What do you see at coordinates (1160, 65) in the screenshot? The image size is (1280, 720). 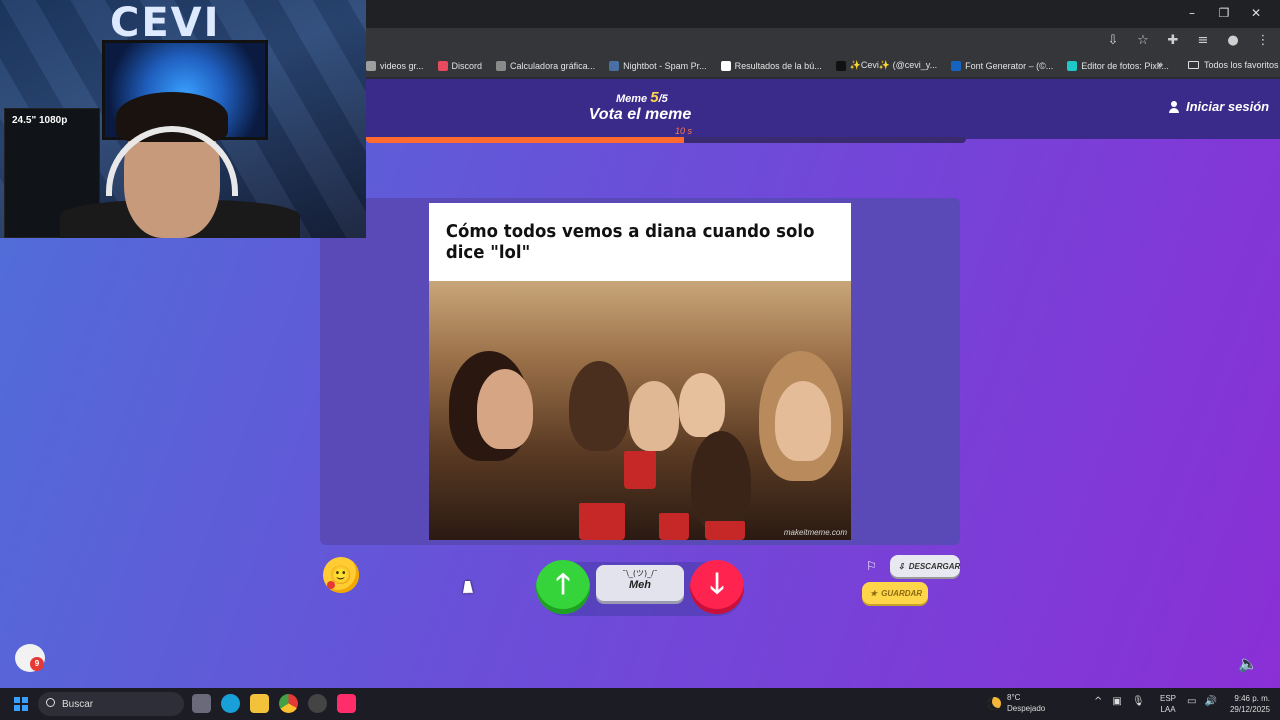 I see `bookmarks-overflow-icon: »` at bounding box center [1160, 65].